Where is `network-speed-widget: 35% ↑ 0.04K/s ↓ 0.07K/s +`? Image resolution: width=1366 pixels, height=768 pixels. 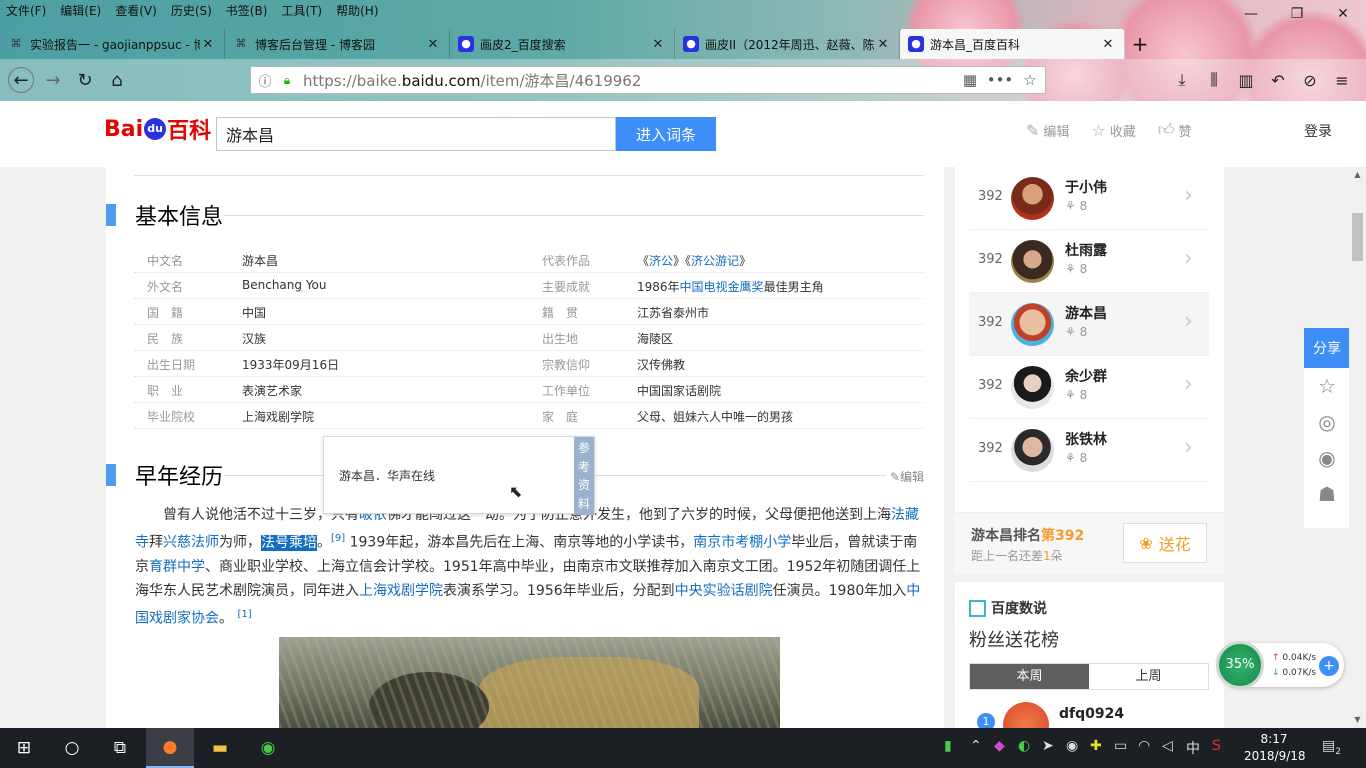 network-speed-widget: 35% ↑ 0.04K/s ↓ 0.07K/s + is located at coordinates (1280, 665).